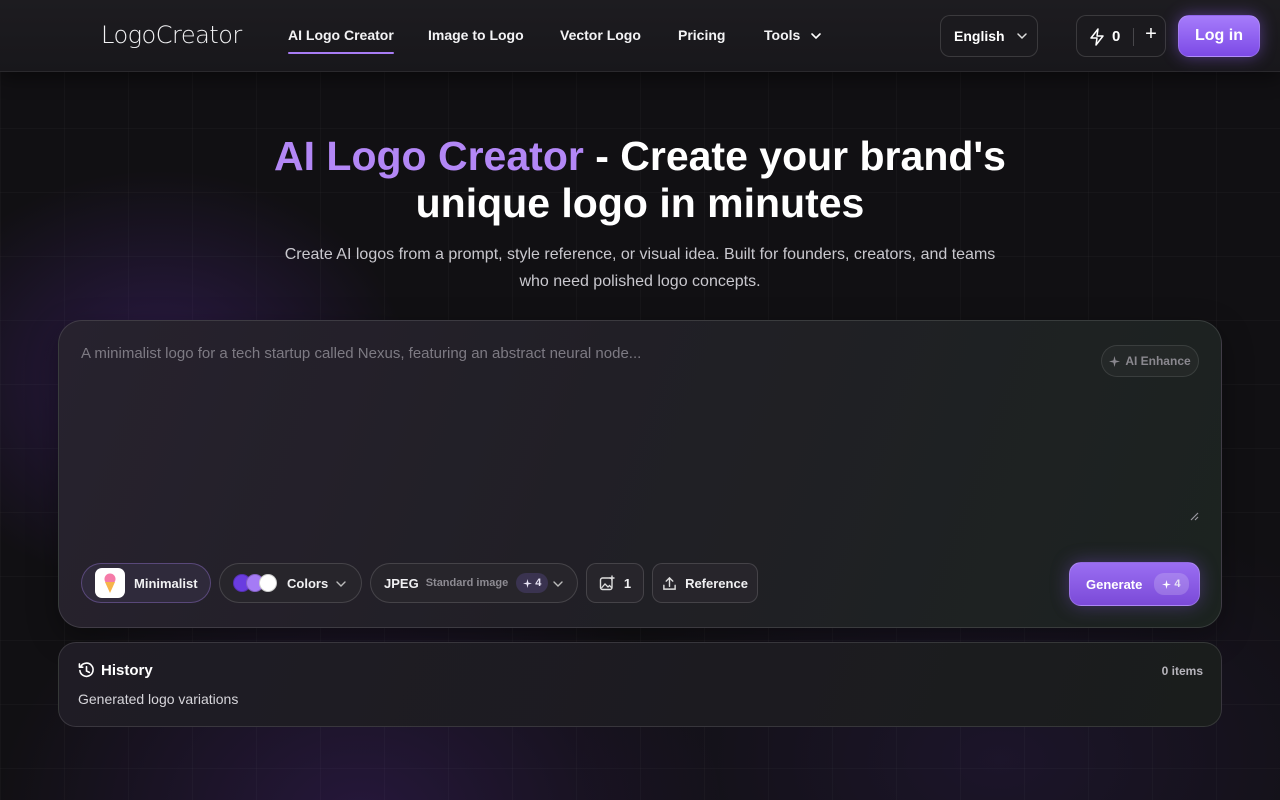  What do you see at coordinates (1177, 584) in the screenshot?
I see `generate-cost: 4` at bounding box center [1177, 584].